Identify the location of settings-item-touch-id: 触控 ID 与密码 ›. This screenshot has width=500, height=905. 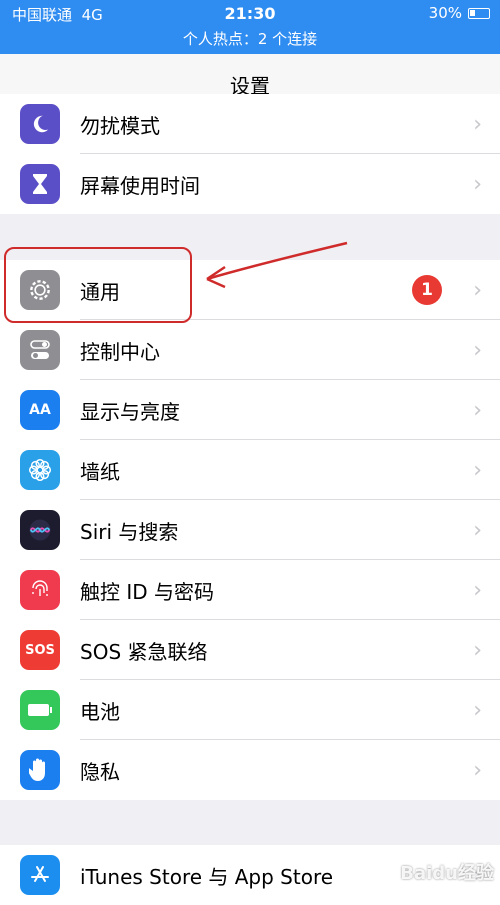
(250, 590).